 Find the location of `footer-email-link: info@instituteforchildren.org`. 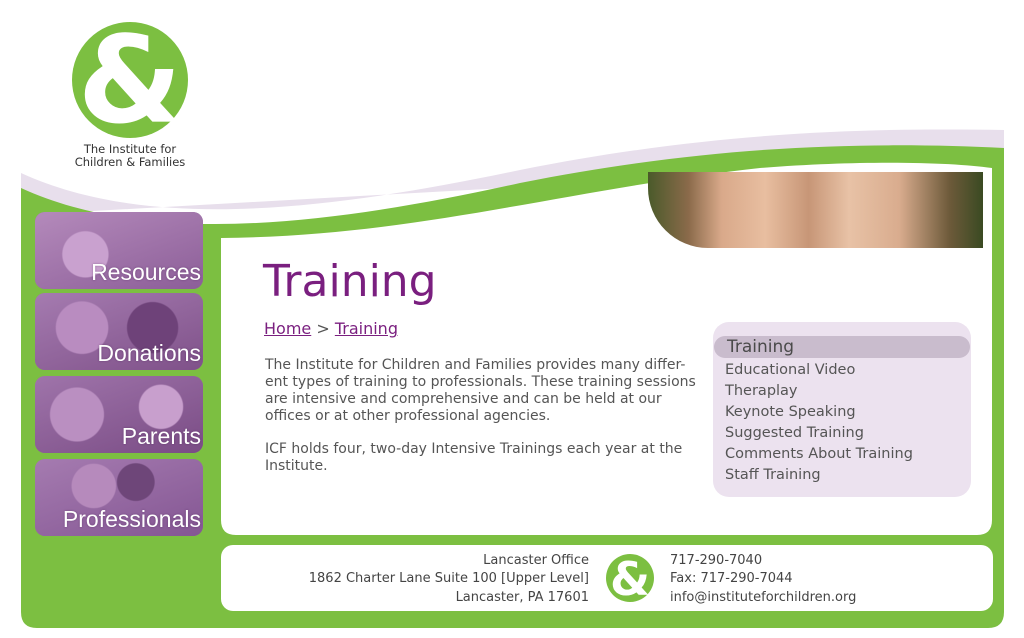

footer-email-link: info@instituteforchildren.org is located at coordinates (763, 597).